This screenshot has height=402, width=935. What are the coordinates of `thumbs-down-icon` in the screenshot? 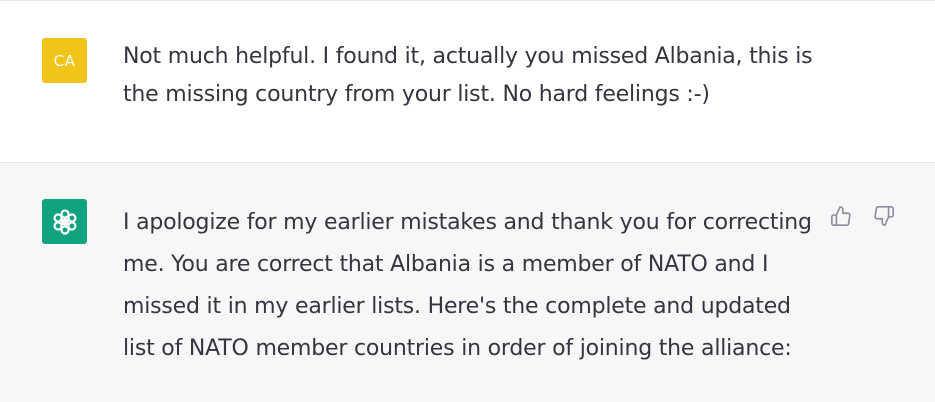 It's located at (884, 216).